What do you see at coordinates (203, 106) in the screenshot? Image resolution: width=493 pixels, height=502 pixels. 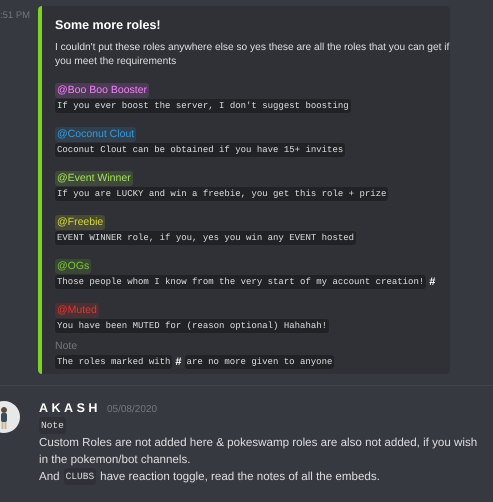 I see `inline-code: If you ever boost the server, I don't suggest boosting` at bounding box center [203, 106].